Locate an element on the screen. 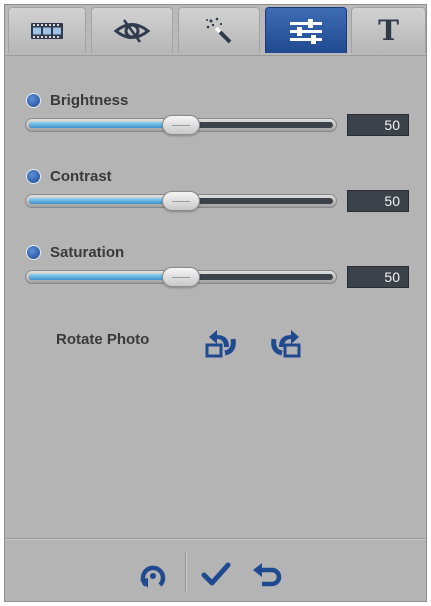 Image resolution: width=431 pixels, height=606 pixels. sliders-icon is located at coordinates (306, 31).